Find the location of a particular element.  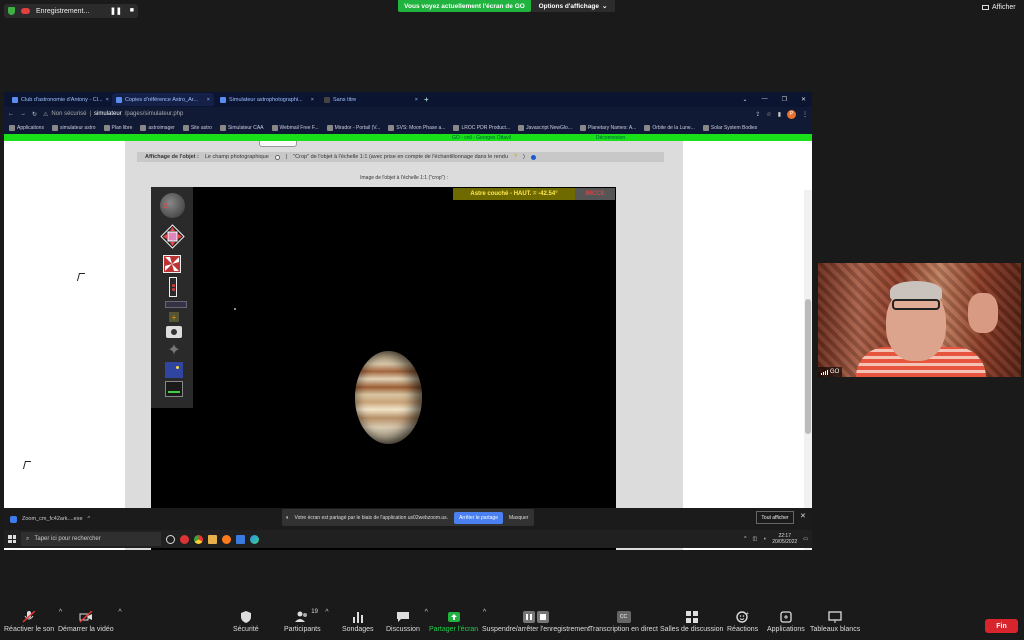

firefox-icon is located at coordinates (226, 539).